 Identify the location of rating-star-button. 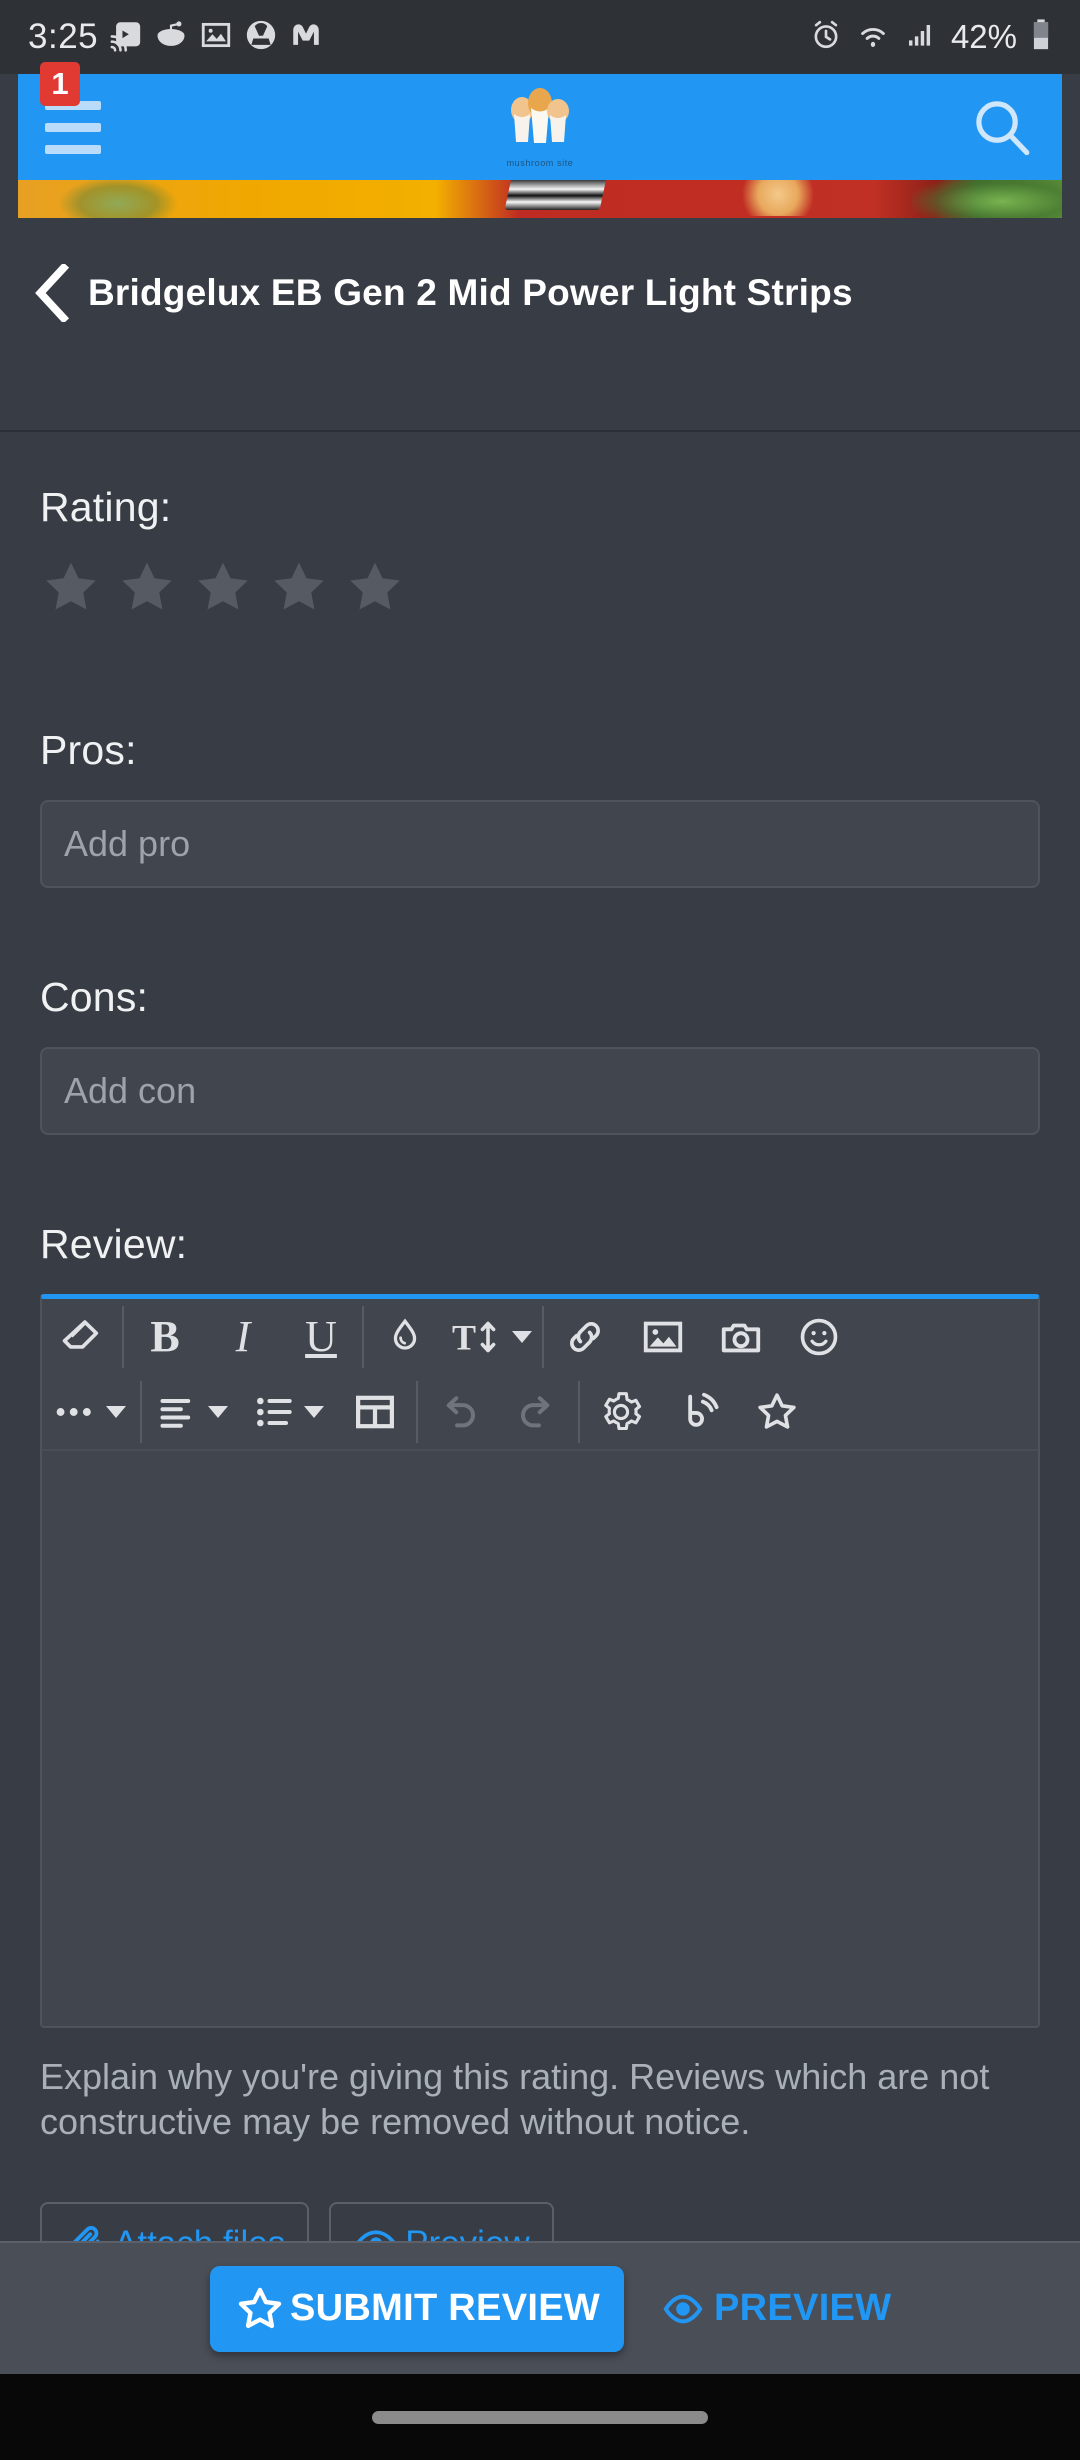
(777, 1412).